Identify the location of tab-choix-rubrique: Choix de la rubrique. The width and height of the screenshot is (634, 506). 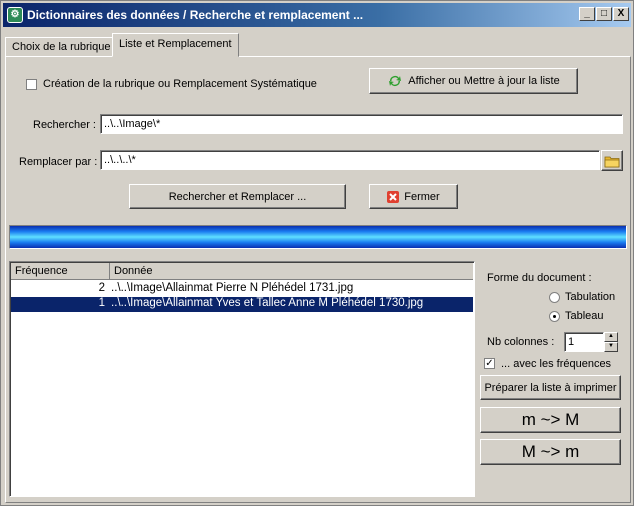
(61, 47).